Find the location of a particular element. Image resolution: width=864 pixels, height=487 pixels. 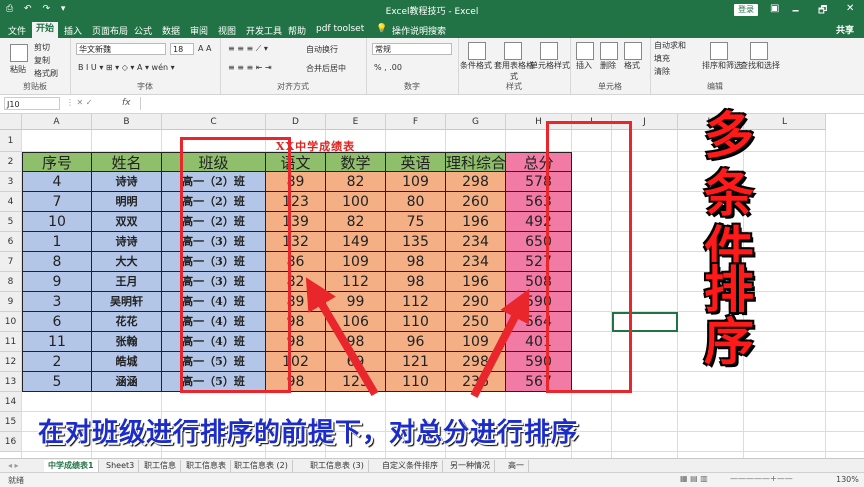

copy-button: 复制 is located at coordinates (42, 60).